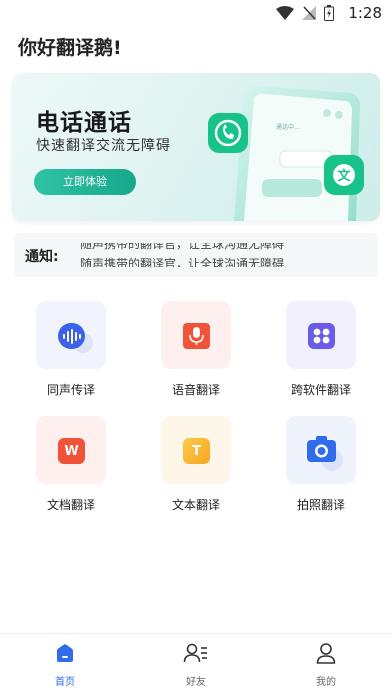  I want to click on status-icons, so click(305, 13).